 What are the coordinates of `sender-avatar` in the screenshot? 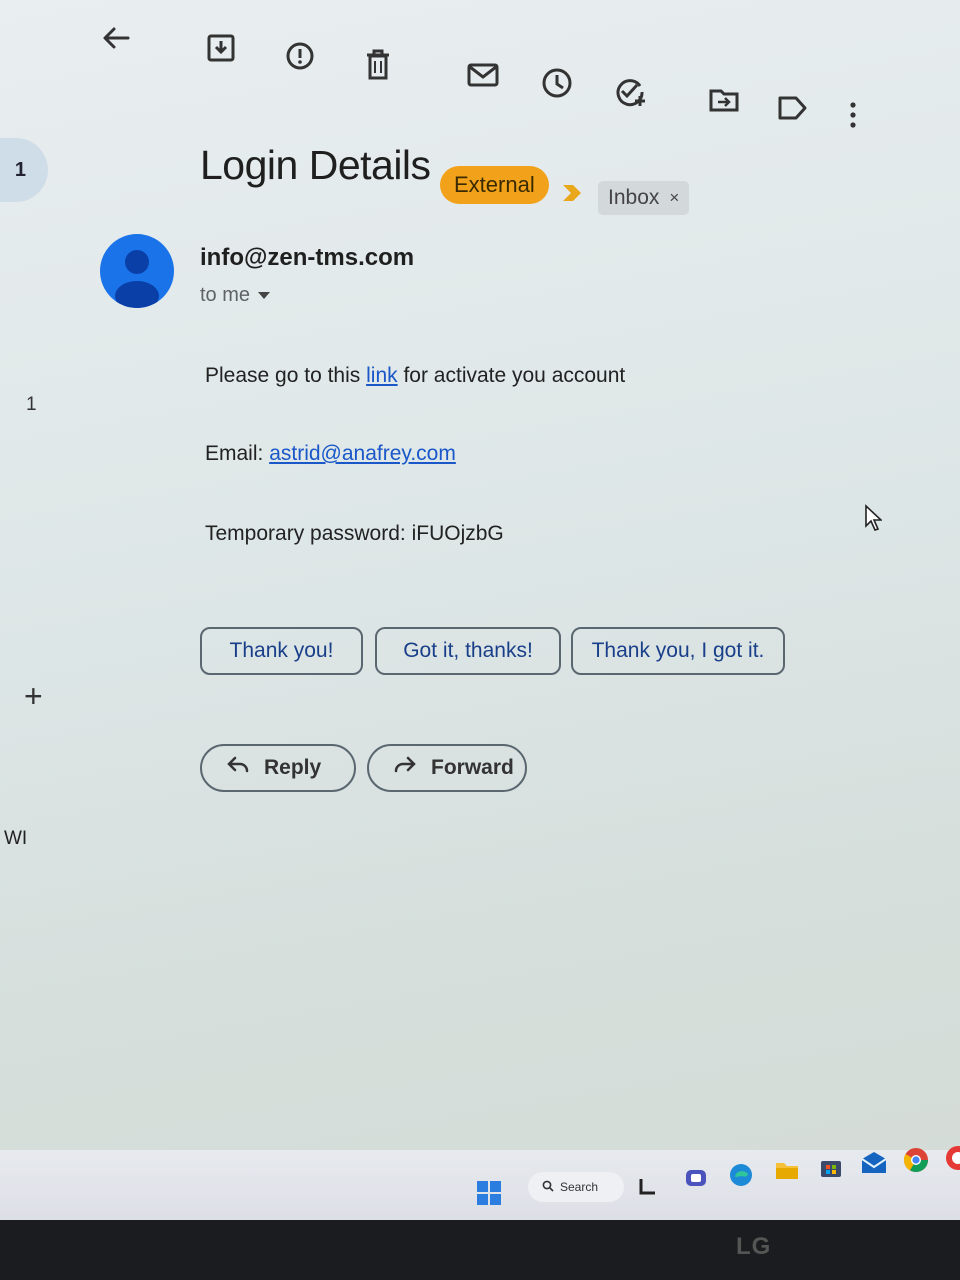 It's located at (137, 271).